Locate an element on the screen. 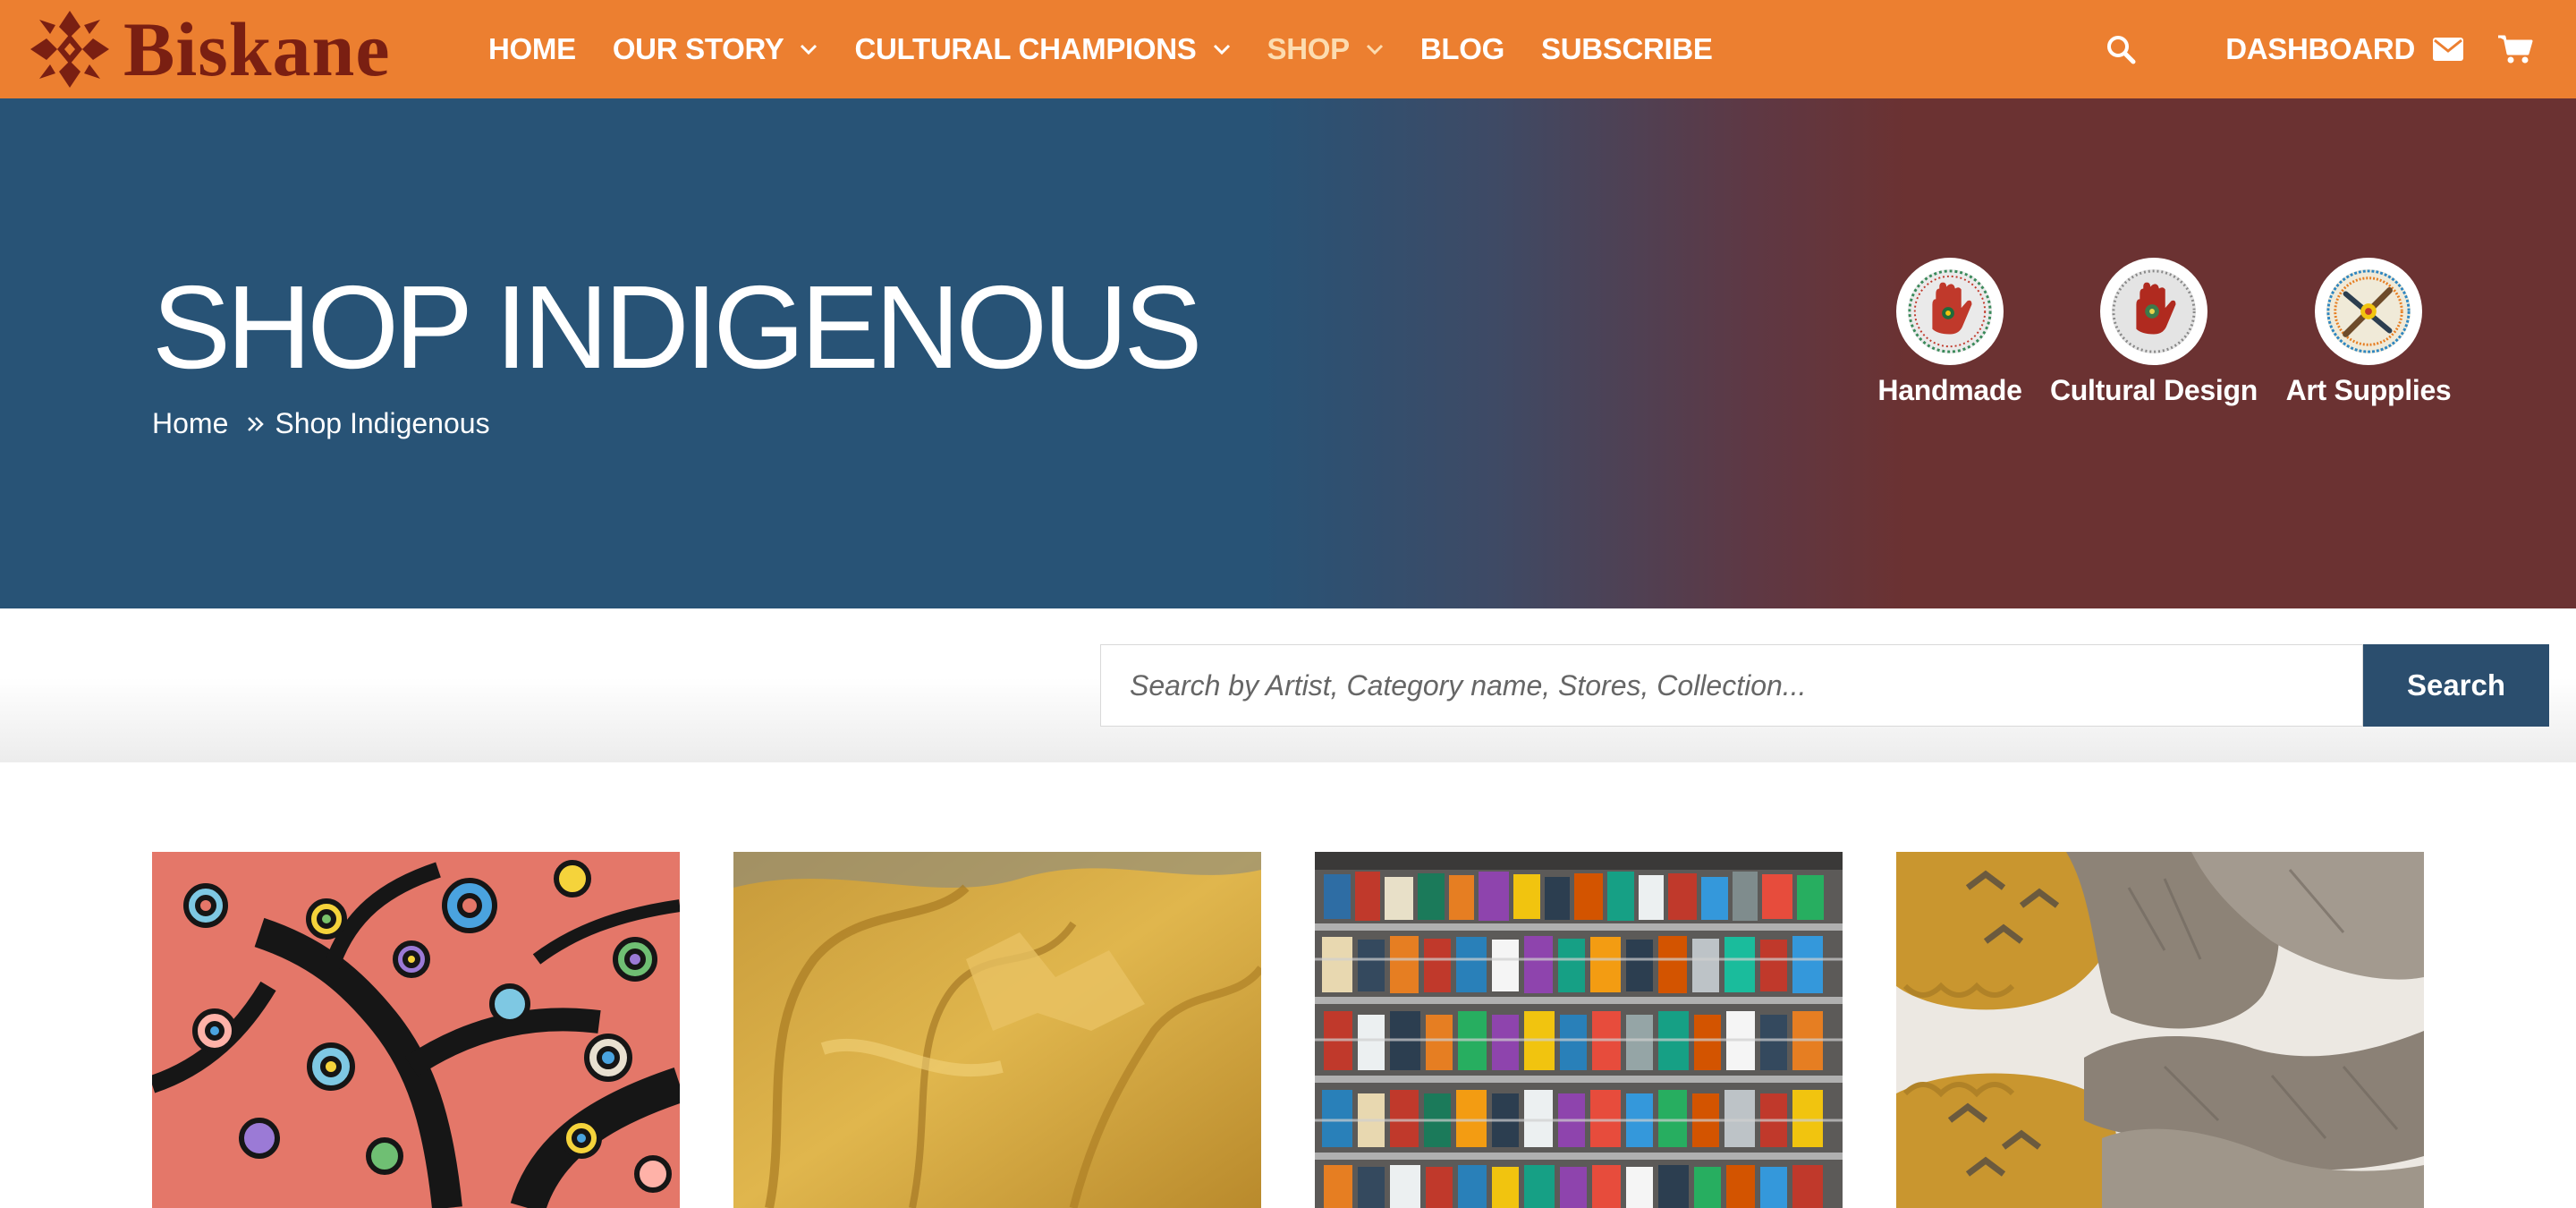 The width and height of the screenshot is (2576, 1208). category-shortcuts: Handmade Cultural Design Art Supplies is located at coordinates (2138, 339).